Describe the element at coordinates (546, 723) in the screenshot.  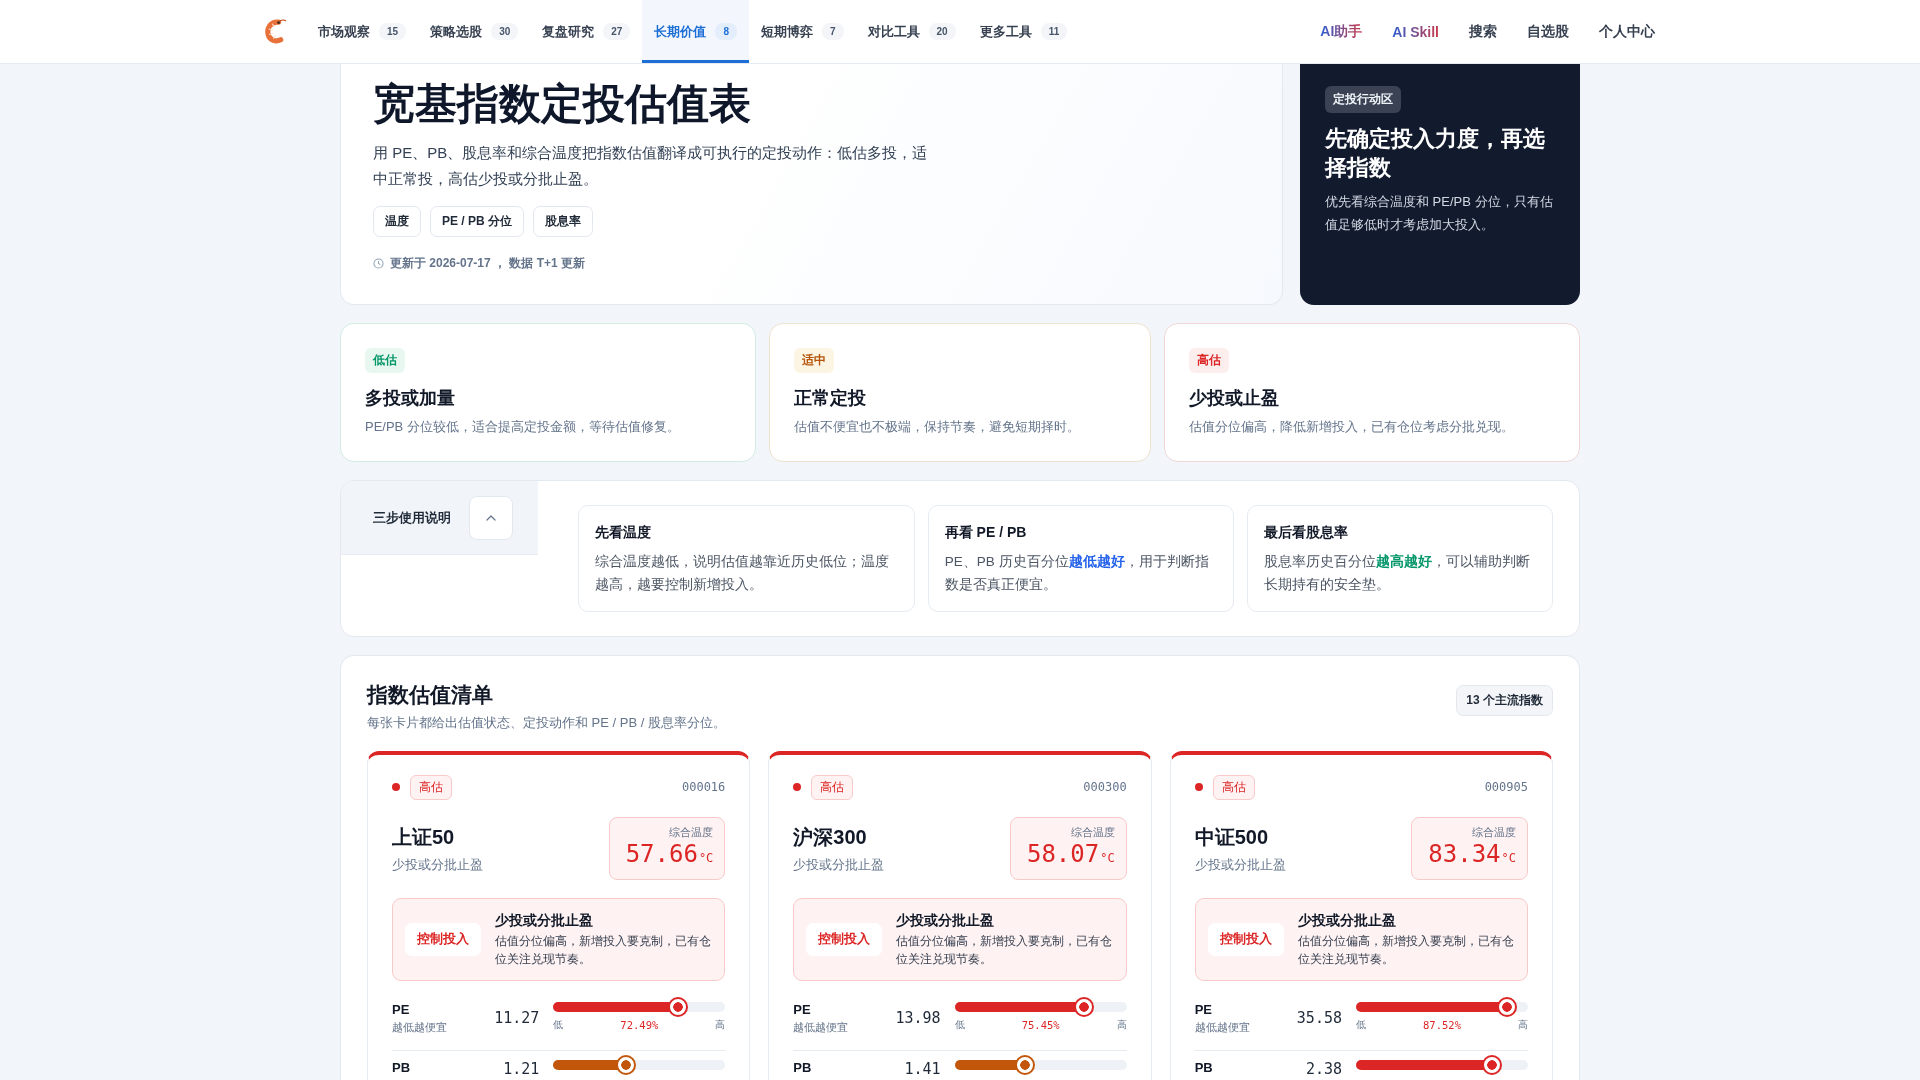
I see `list-subtitle: 每张卡片都给出估值状态、定投动作和 PE / PB / 股息率分位。` at that location.